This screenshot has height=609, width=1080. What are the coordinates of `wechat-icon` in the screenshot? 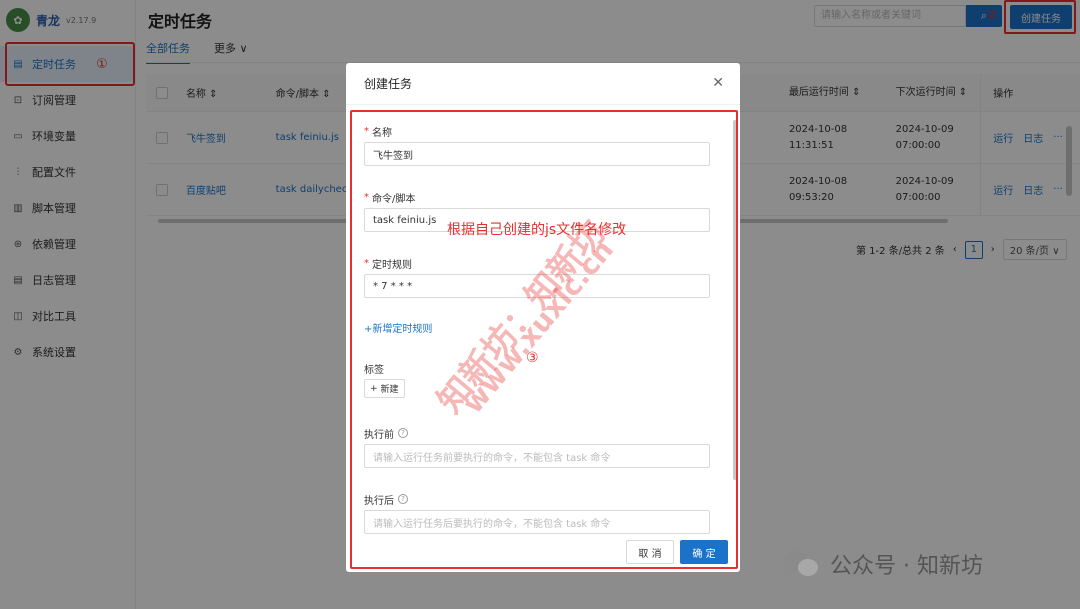 It's located at (802, 564).